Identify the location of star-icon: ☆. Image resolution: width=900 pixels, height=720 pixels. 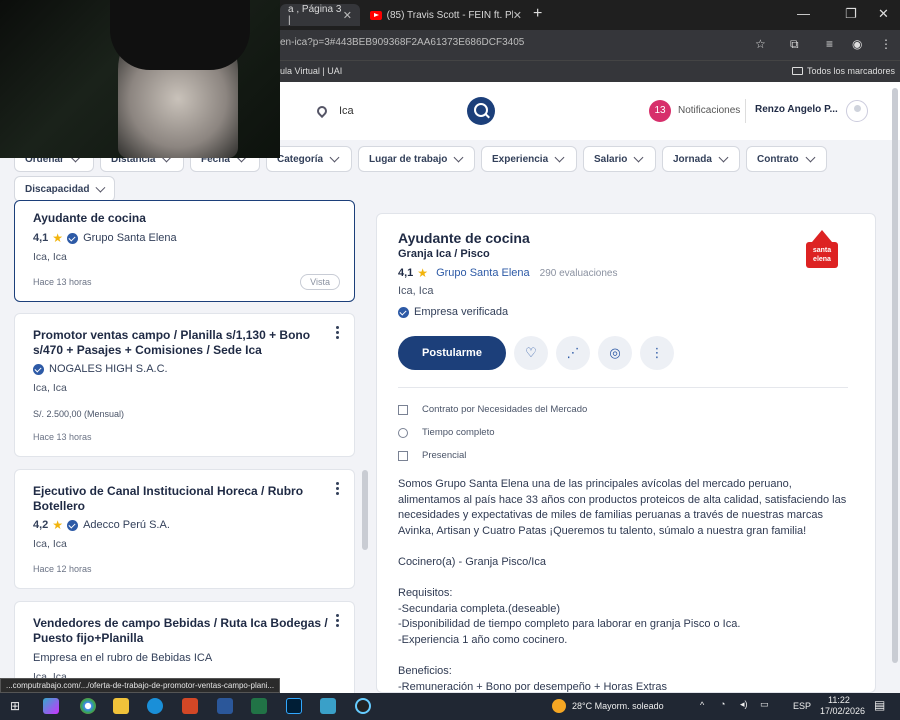
(760, 44).